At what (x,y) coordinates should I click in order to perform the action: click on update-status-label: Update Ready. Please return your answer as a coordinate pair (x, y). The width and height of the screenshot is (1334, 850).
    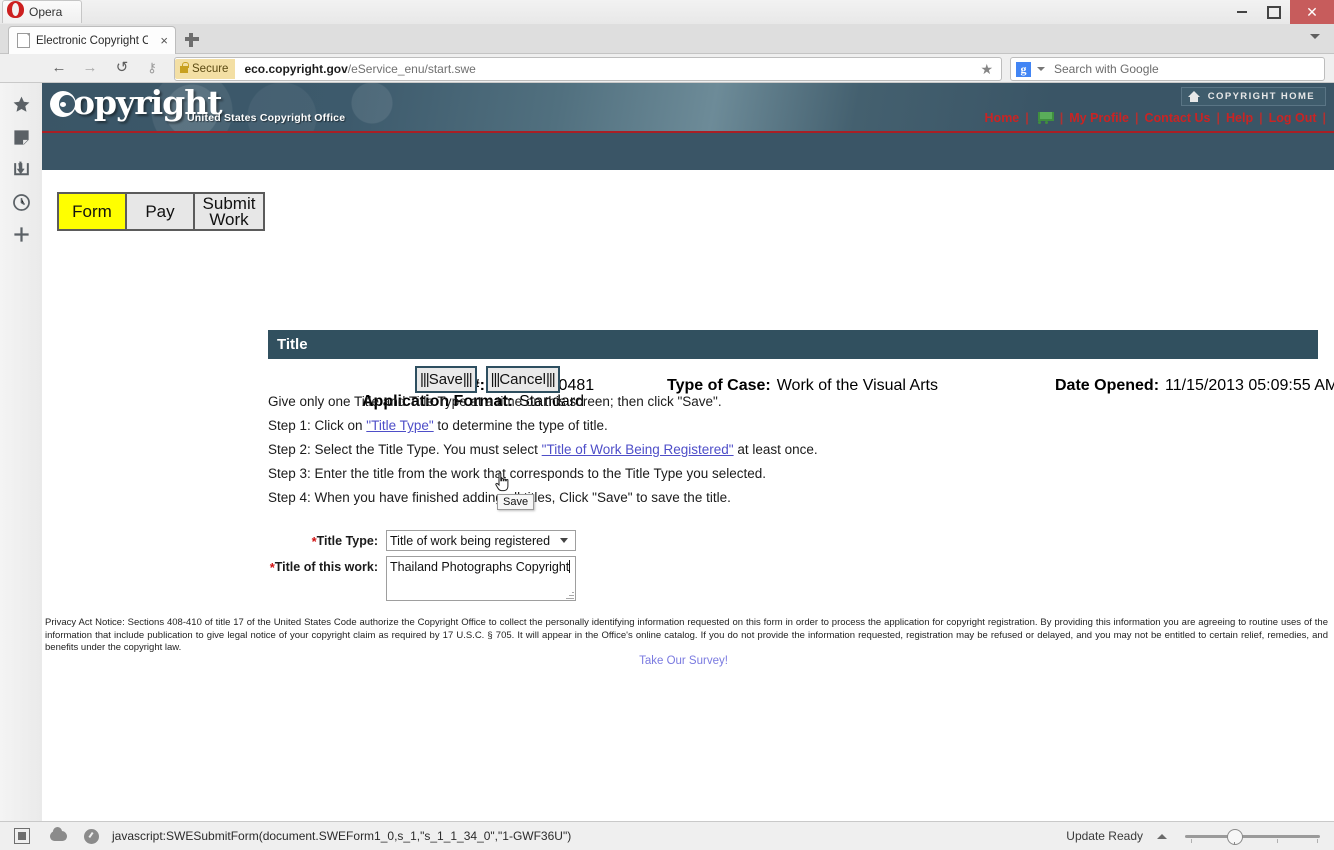
    Looking at the image, I should click on (1104, 836).